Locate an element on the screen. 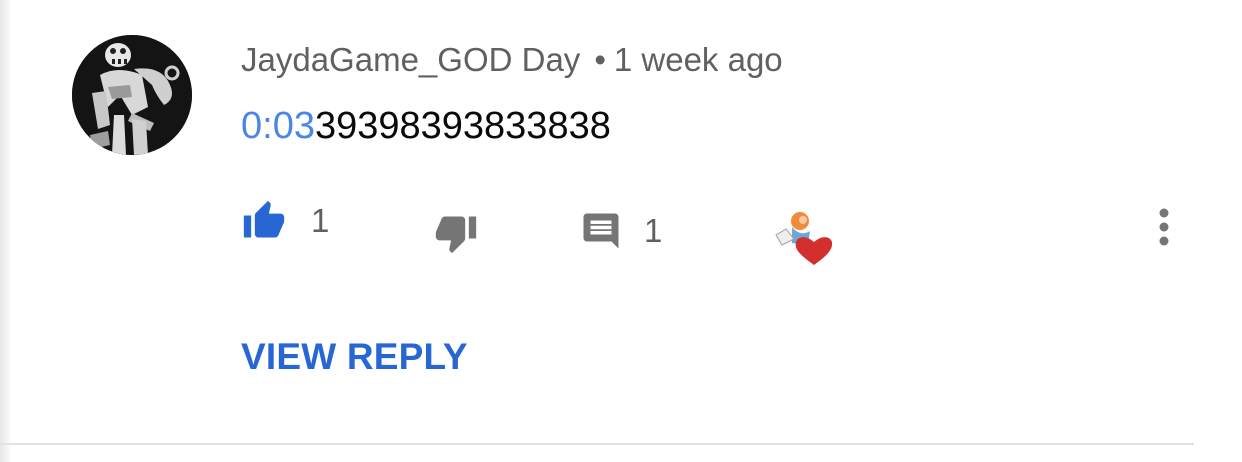 The height and width of the screenshot is (462, 1242). creator-heart-badge is located at coordinates (801, 236).